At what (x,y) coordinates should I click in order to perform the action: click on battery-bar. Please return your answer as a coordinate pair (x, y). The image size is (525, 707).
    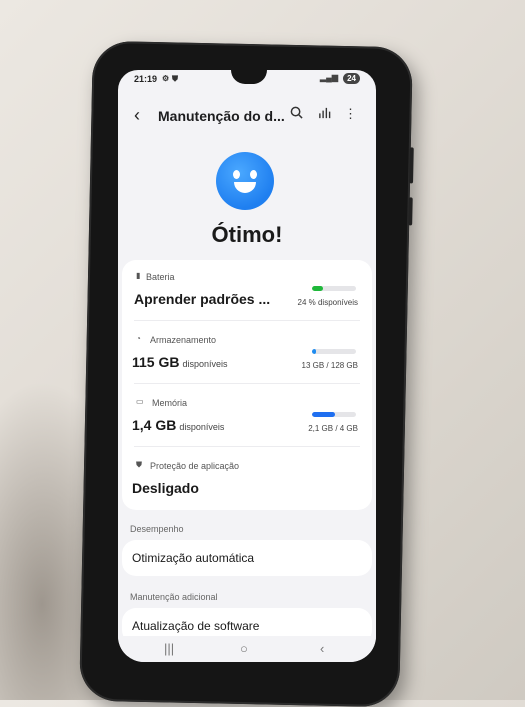
    Looking at the image, I should click on (334, 288).